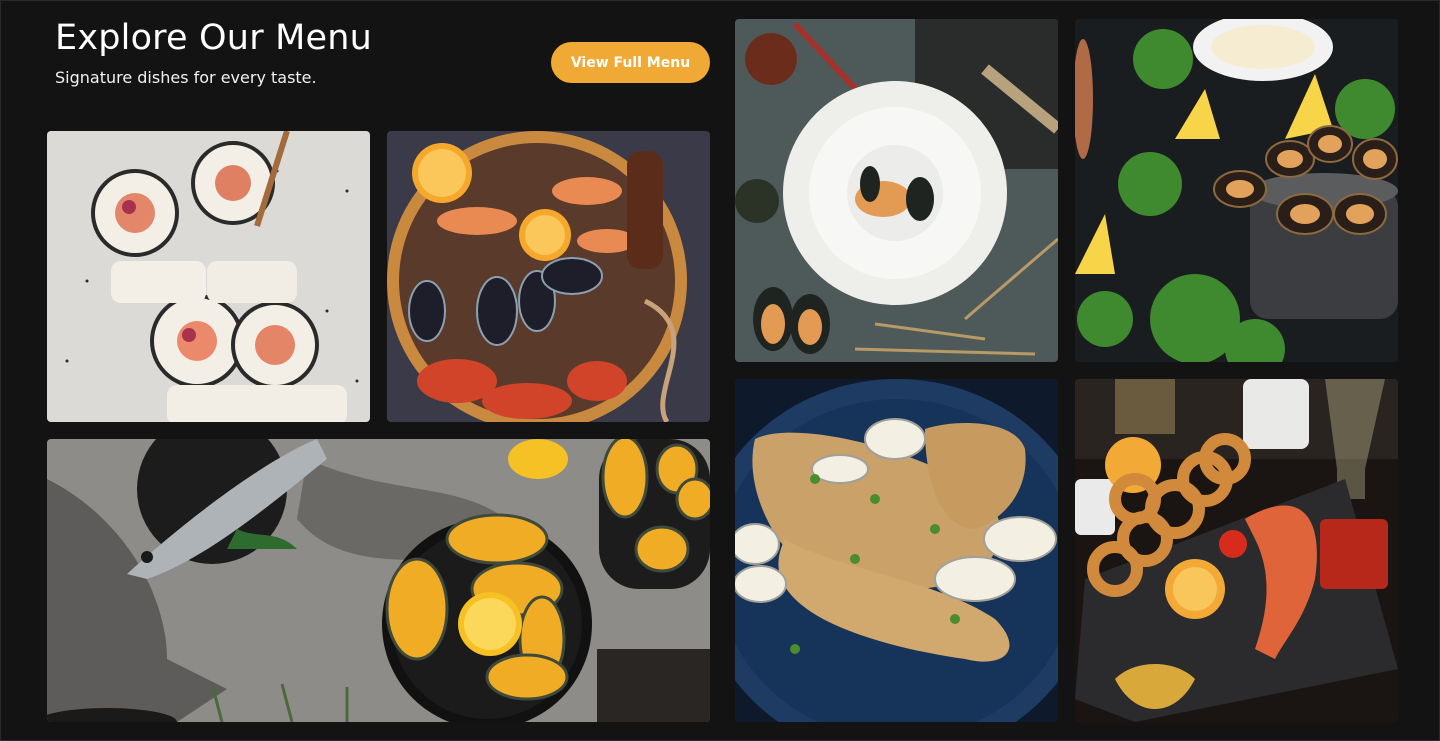 The height and width of the screenshot is (741, 1440). Describe the element at coordinates (548, 276) in the screenshot. I see `gallery-image-seafood-platter` at that location.